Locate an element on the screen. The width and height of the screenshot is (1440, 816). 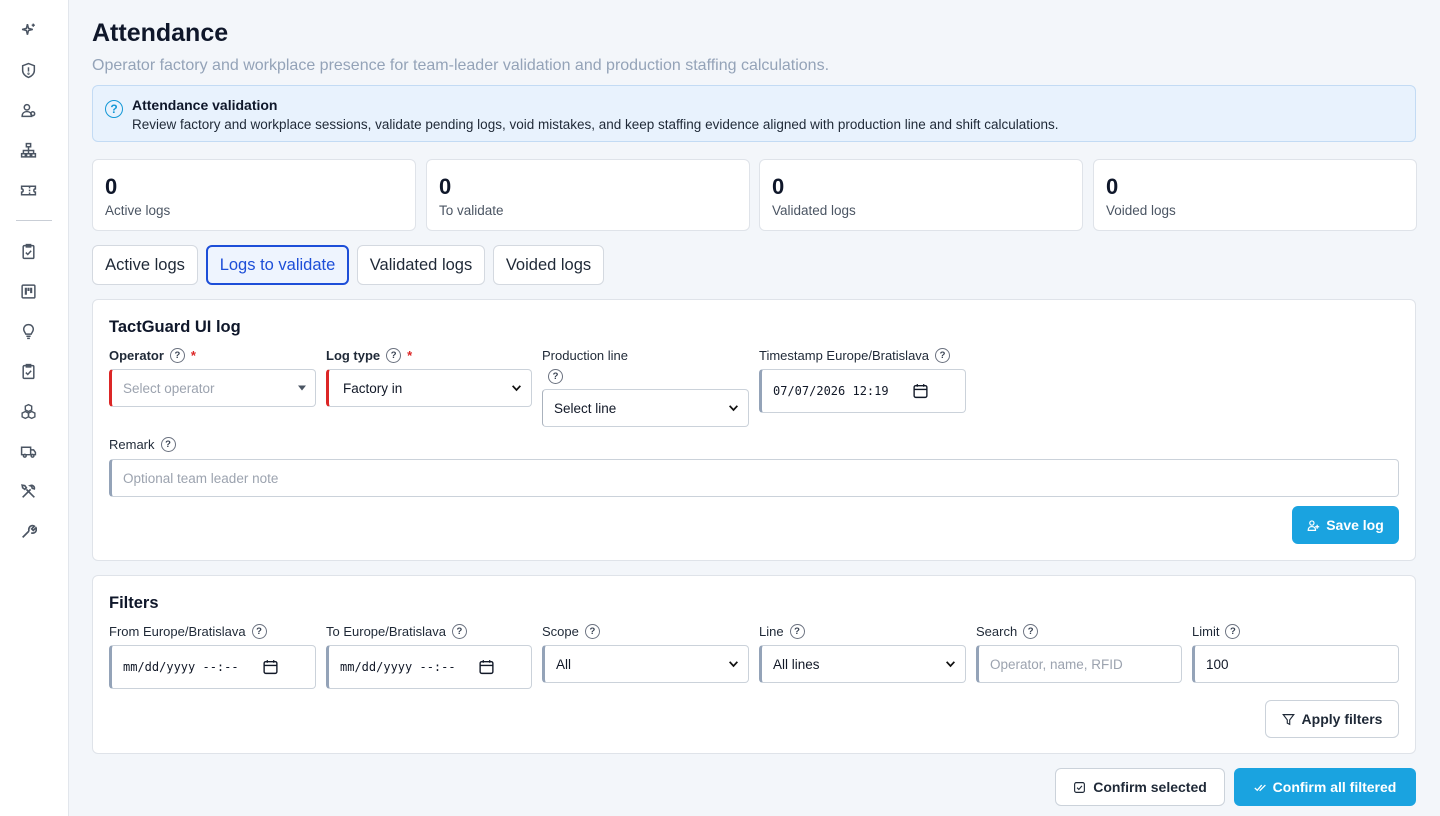
to-label-text: To Europe/Bratislava is located at coordinates (386, 631).